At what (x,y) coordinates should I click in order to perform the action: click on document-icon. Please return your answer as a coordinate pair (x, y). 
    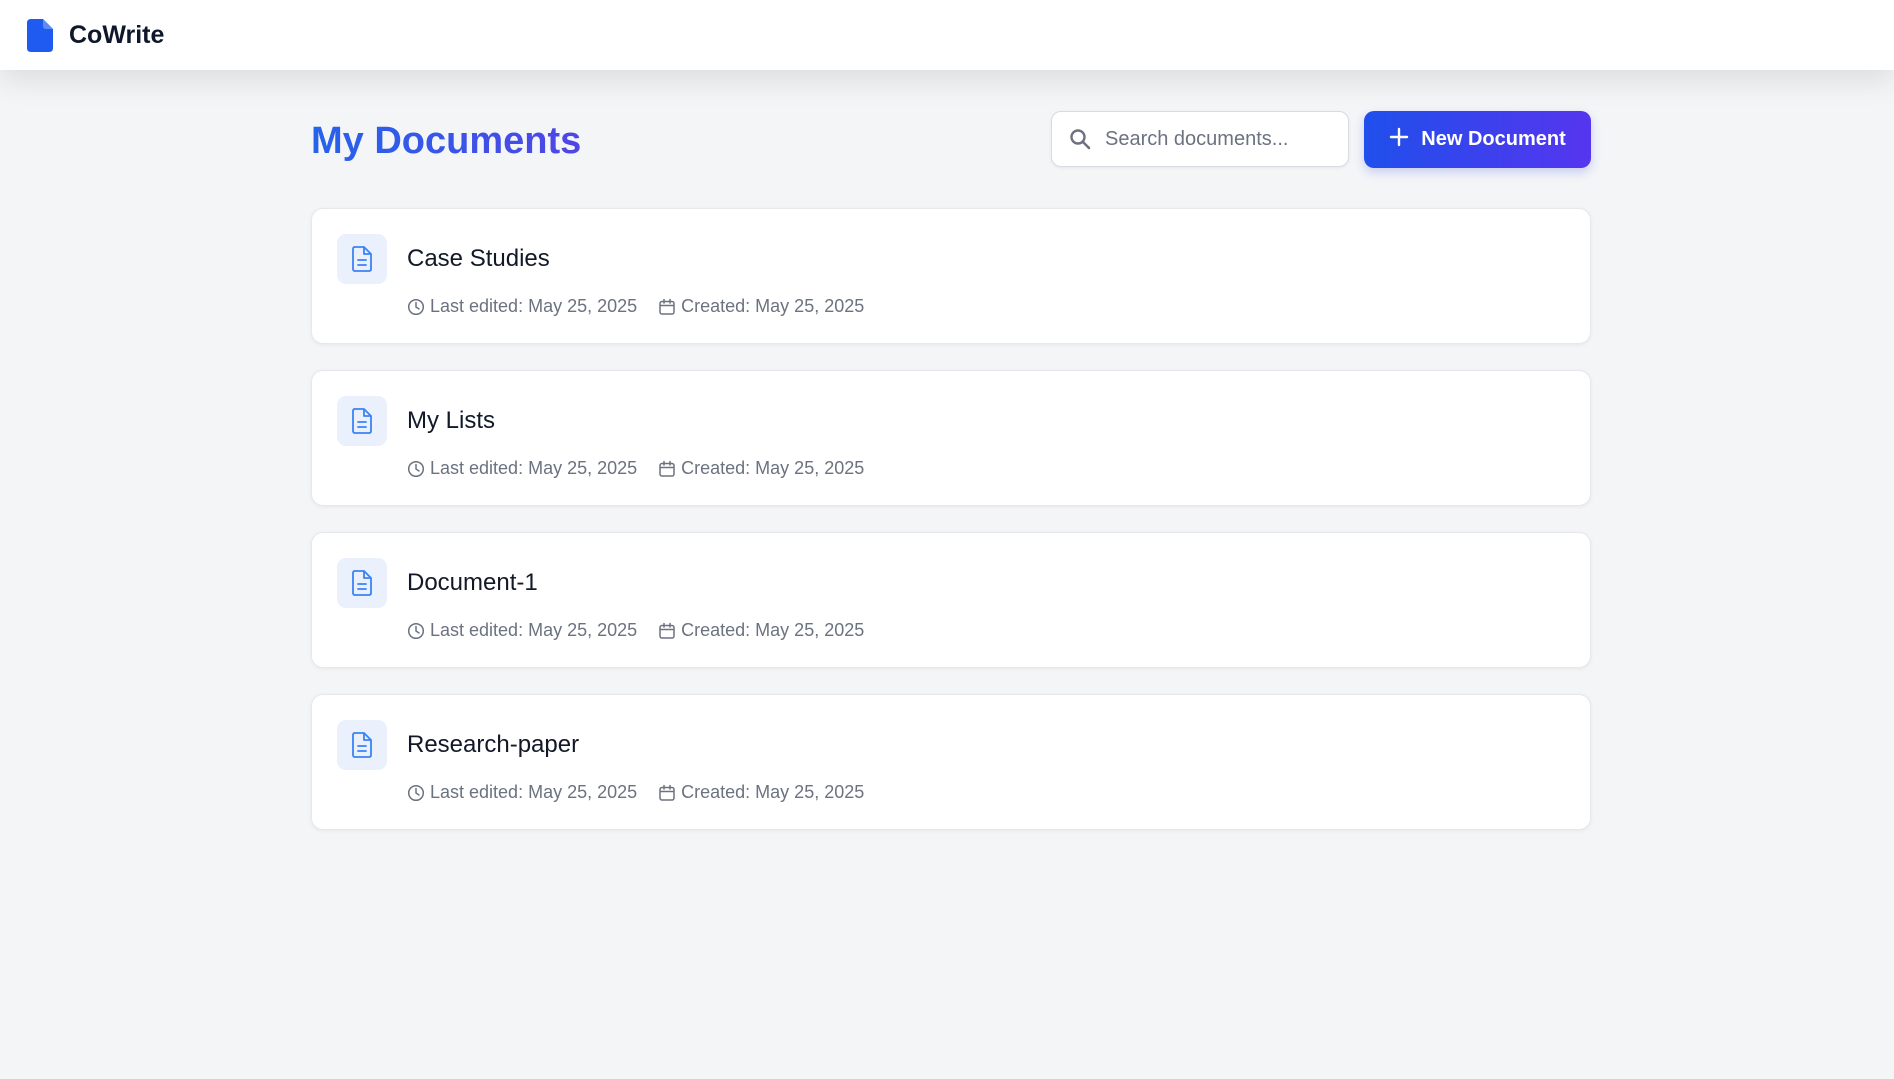
    Looking at the image, I should click on (40, 35).